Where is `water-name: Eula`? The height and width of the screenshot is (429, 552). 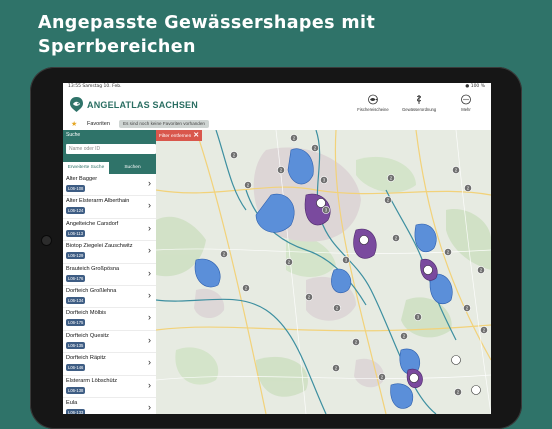
water-name: Eula is located at coordinates (72, 402).